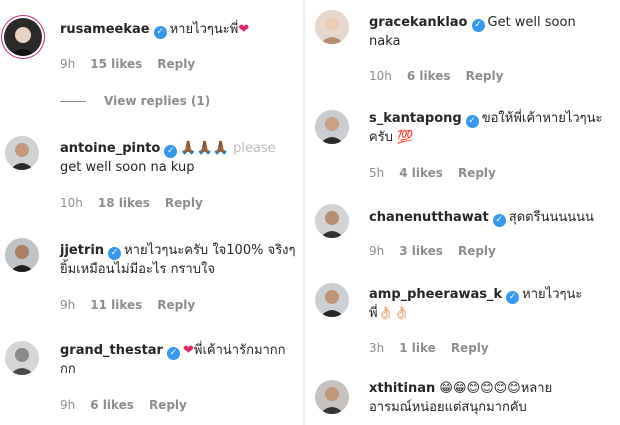 Image resolution: width=620 pixels, height=425 pixels. Describe the element at coordinates (417, 348) in the screenshot. I see `comment-likes: 1 like` at that location.